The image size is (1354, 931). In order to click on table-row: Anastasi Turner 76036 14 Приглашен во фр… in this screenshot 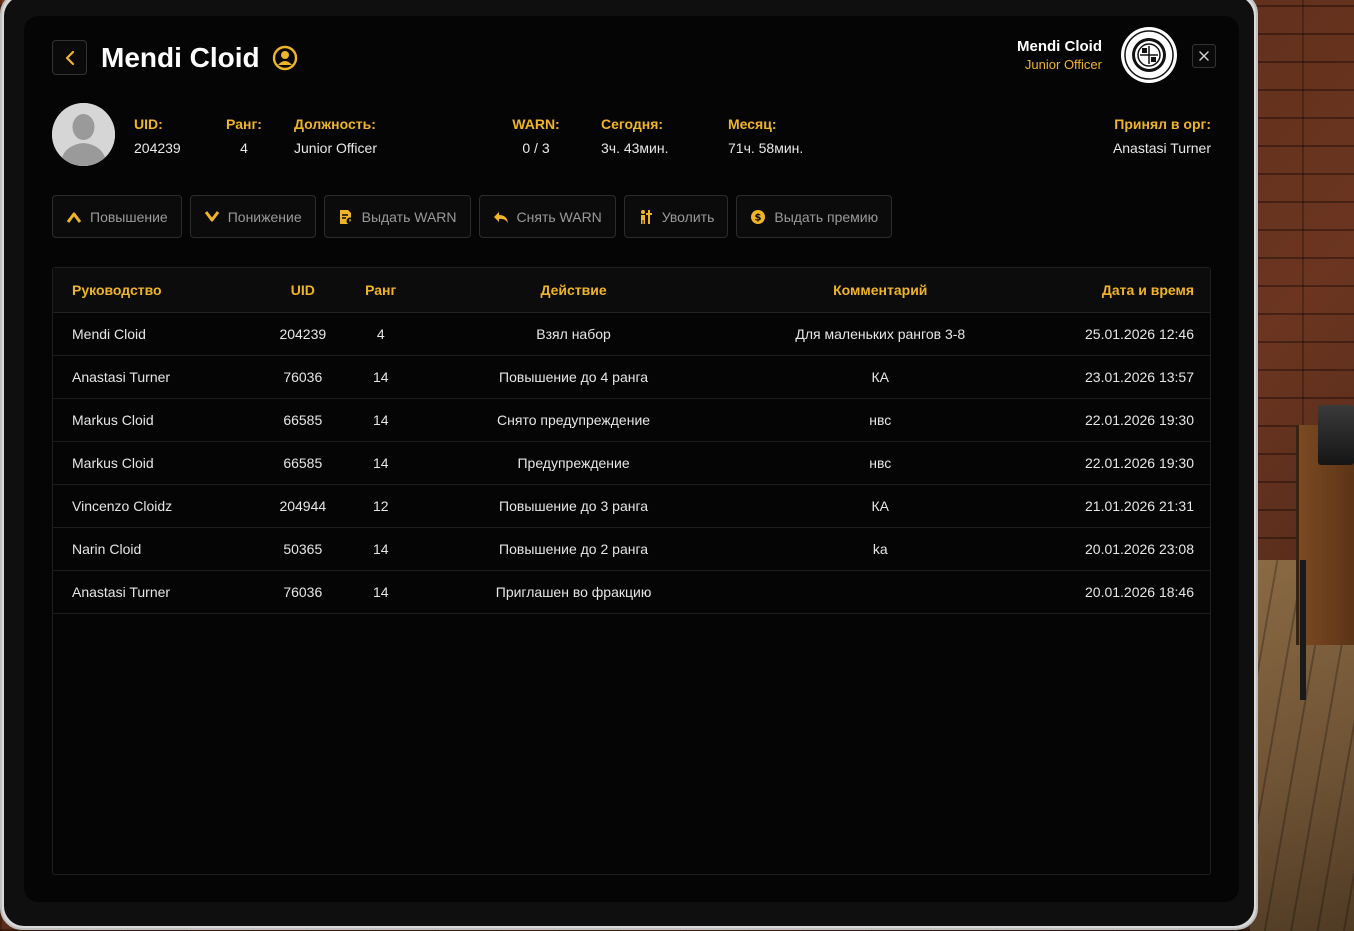, I will do `click(631, 592)`.